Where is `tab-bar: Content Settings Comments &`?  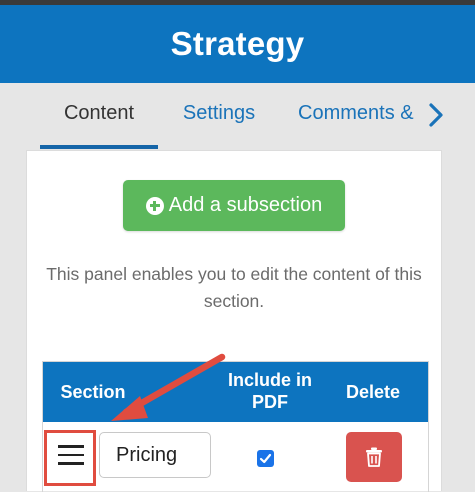
tab-bar: Content Settings Comments & is located at coordinates (237, 116).